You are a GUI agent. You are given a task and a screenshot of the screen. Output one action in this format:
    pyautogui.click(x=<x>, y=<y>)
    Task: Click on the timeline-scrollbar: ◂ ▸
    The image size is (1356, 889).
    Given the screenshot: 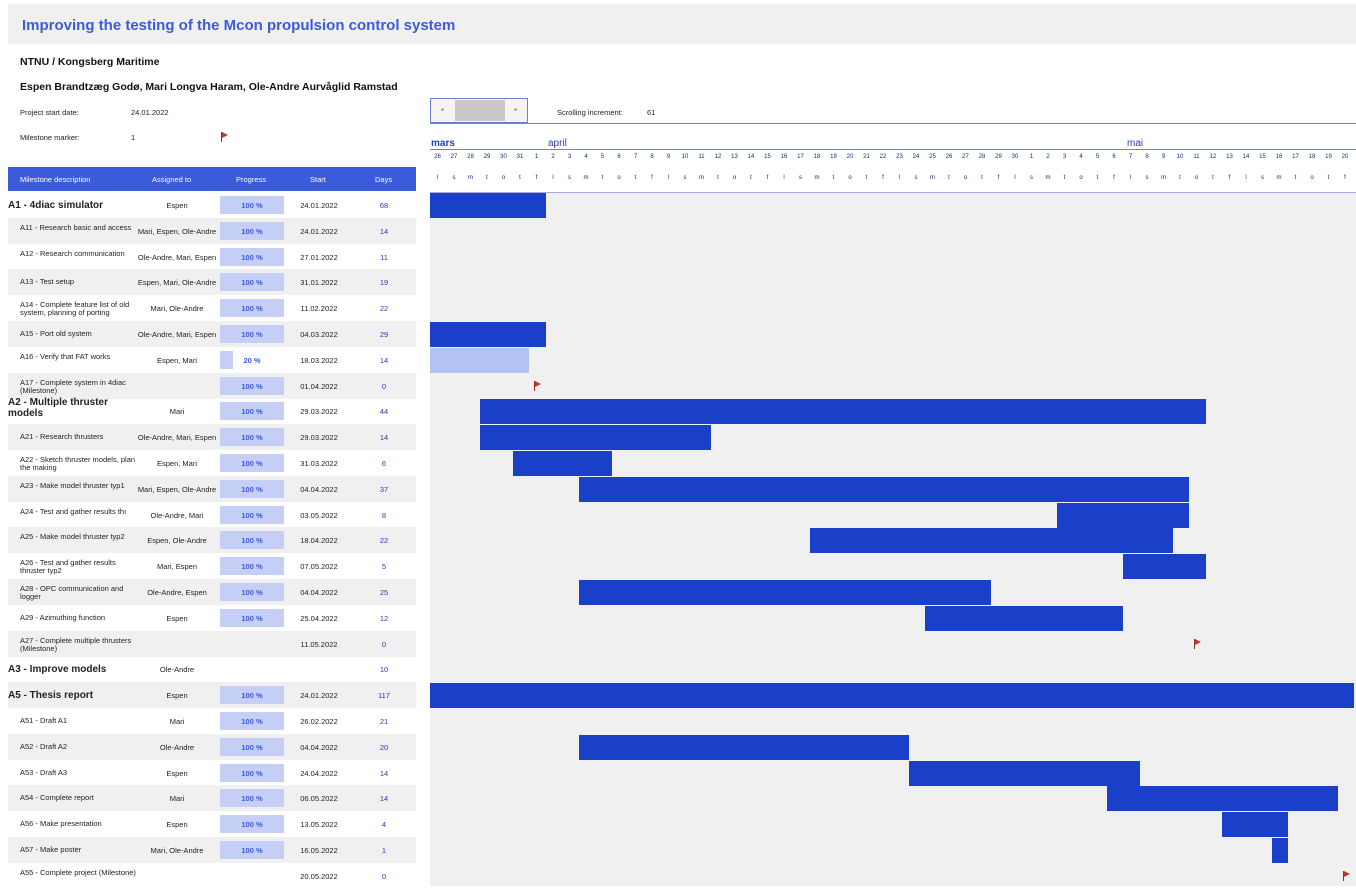 What is the action you would take?
    pyautogui.click(x=479, y=110)
    